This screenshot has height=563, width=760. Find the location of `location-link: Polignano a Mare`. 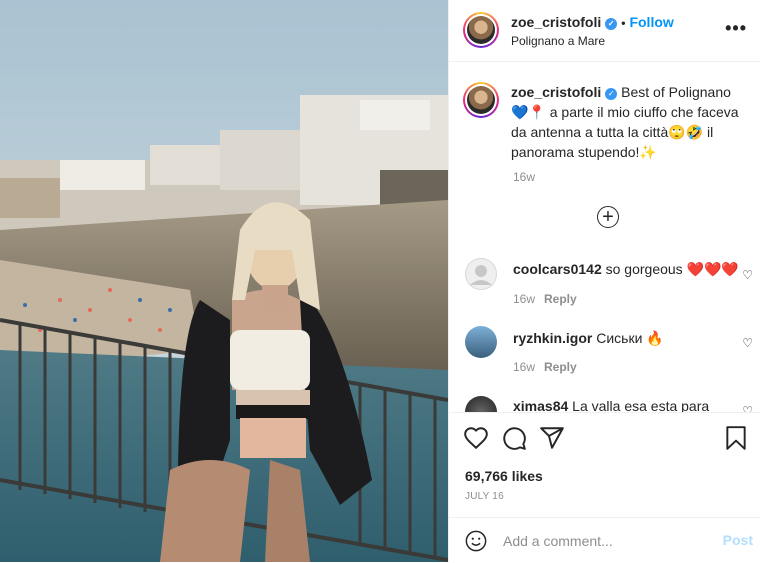

location-link: Polignano a Mare is located at coordinates (558, 41).